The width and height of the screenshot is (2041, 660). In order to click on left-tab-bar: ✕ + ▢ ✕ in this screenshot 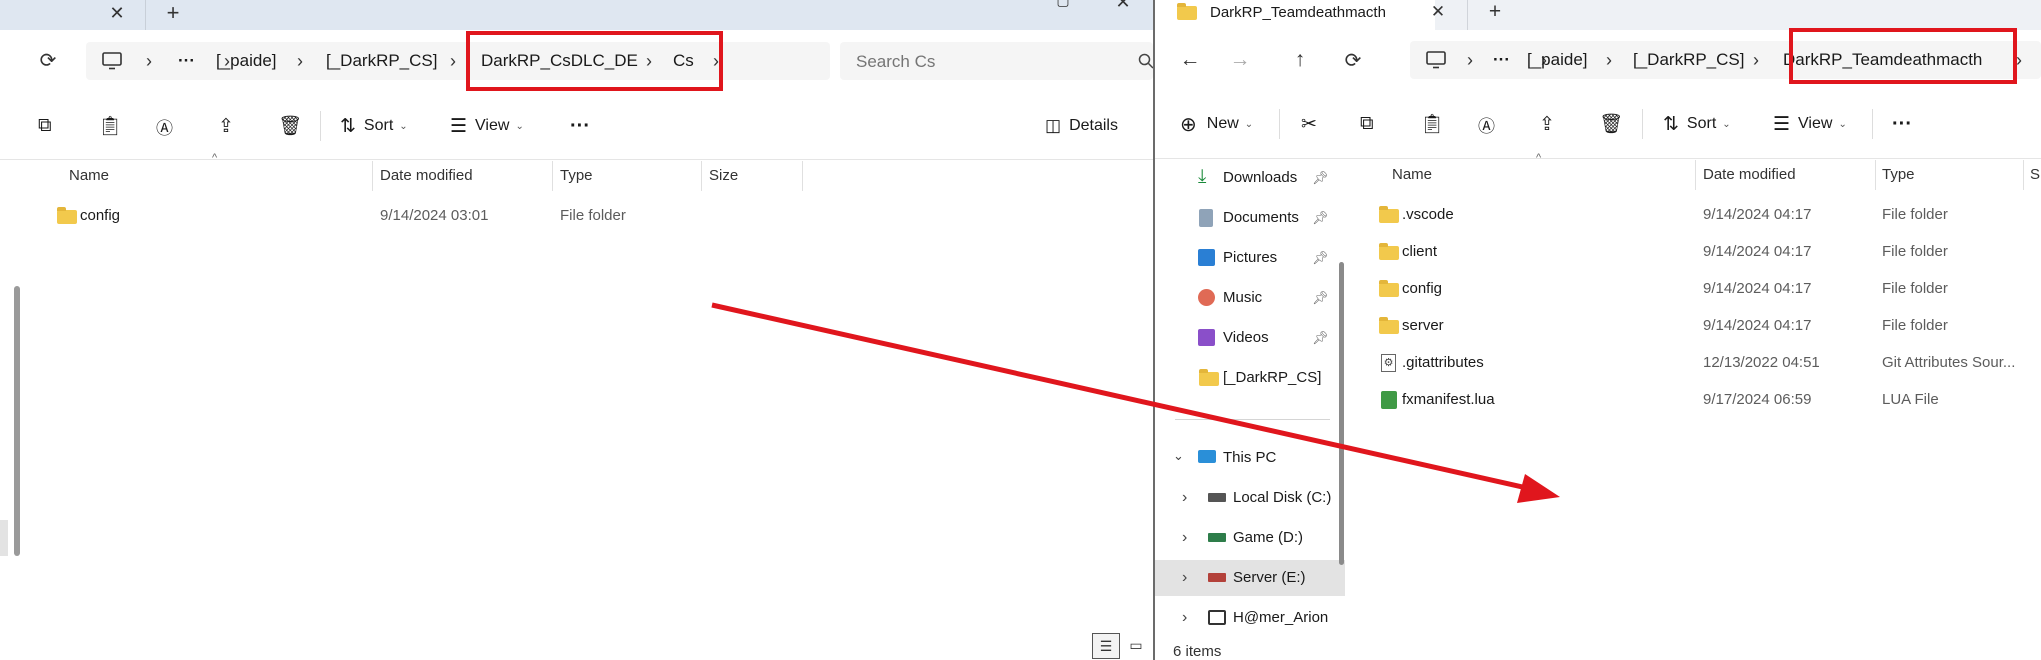, I will do `click(576, 15)`.